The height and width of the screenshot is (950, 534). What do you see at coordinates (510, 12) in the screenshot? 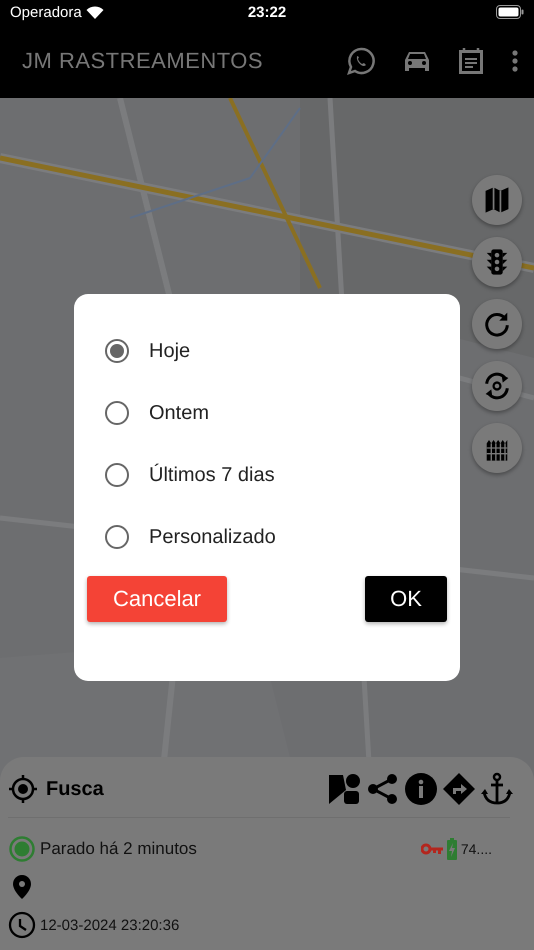
I see `battery-icon` at bounding box center [510, 12].